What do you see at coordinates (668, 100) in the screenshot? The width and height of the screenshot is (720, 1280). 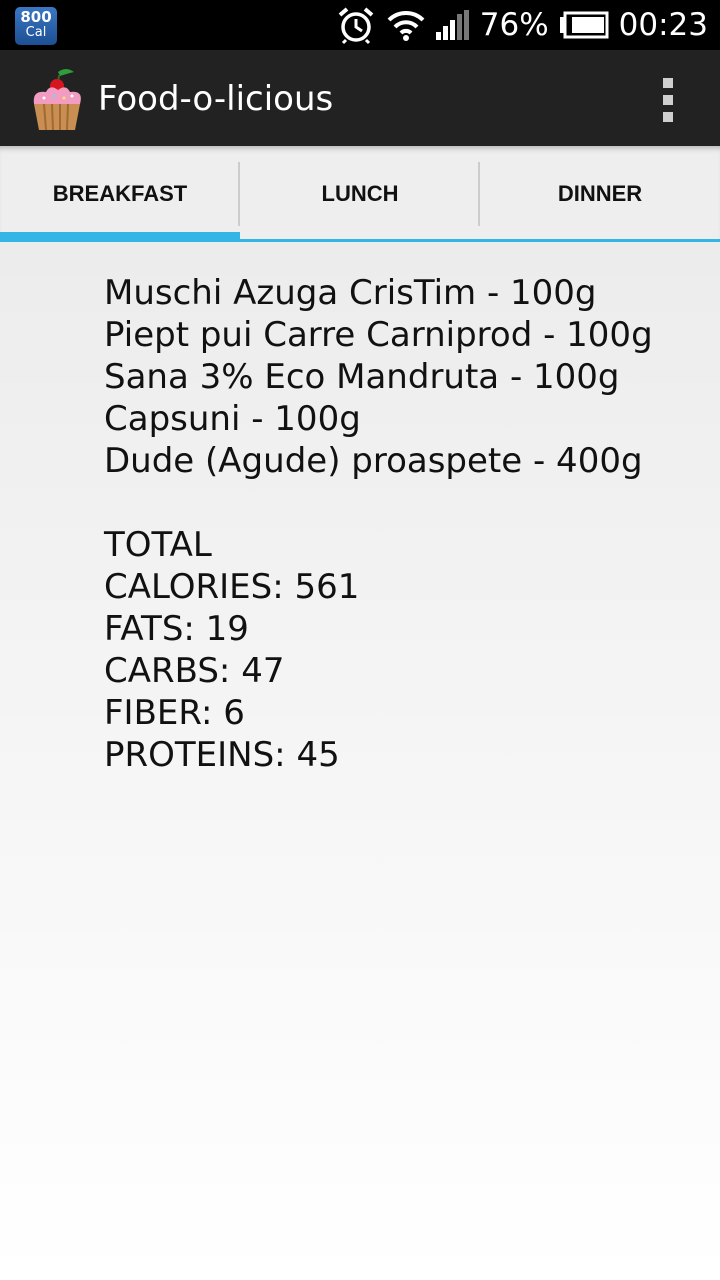 I see `overflow-menu-icon` at bounding box center [668, 100].